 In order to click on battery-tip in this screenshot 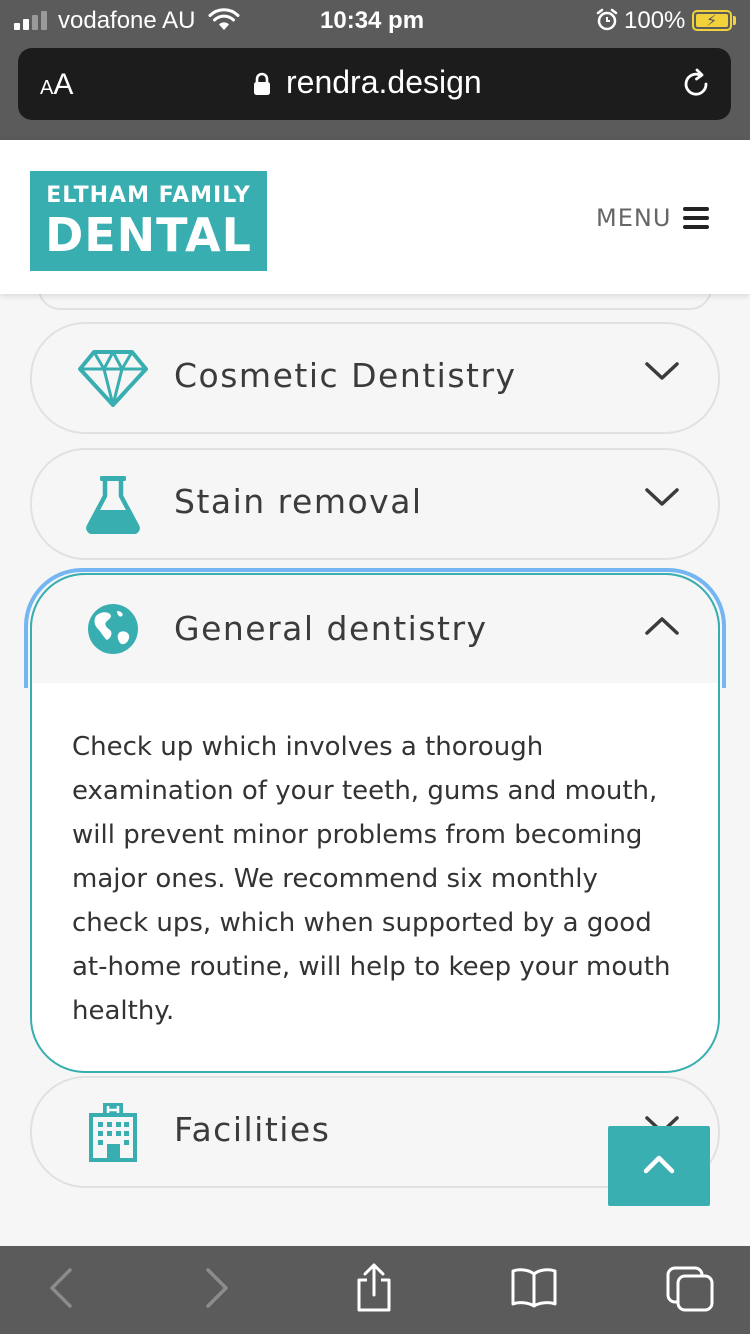, I will do `click(734, 20)`.